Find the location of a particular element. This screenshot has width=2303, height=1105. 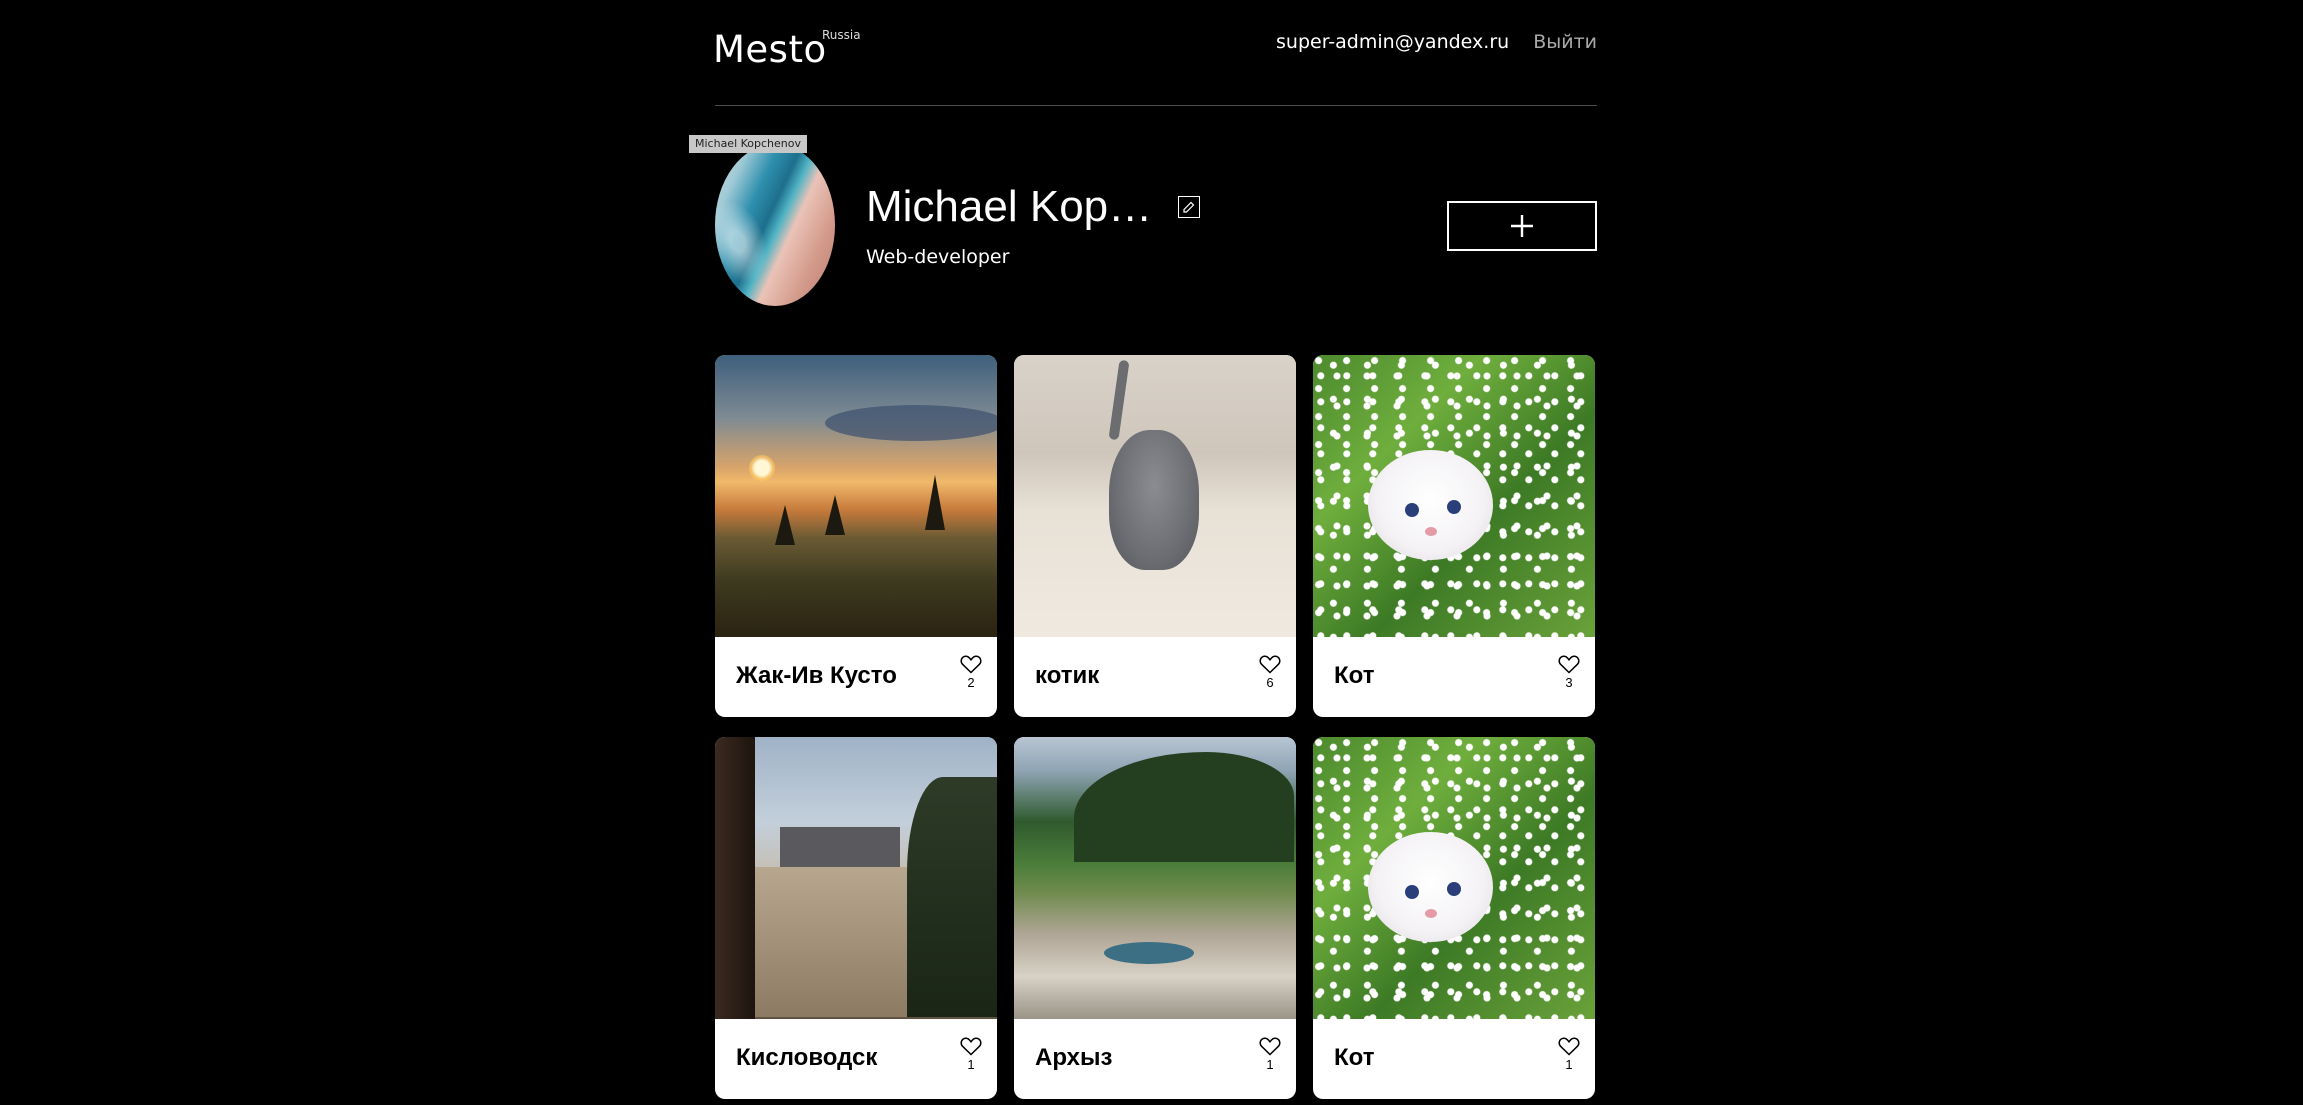

card-title: Жак-Ив Кусто is located at coordinates (816, 675).